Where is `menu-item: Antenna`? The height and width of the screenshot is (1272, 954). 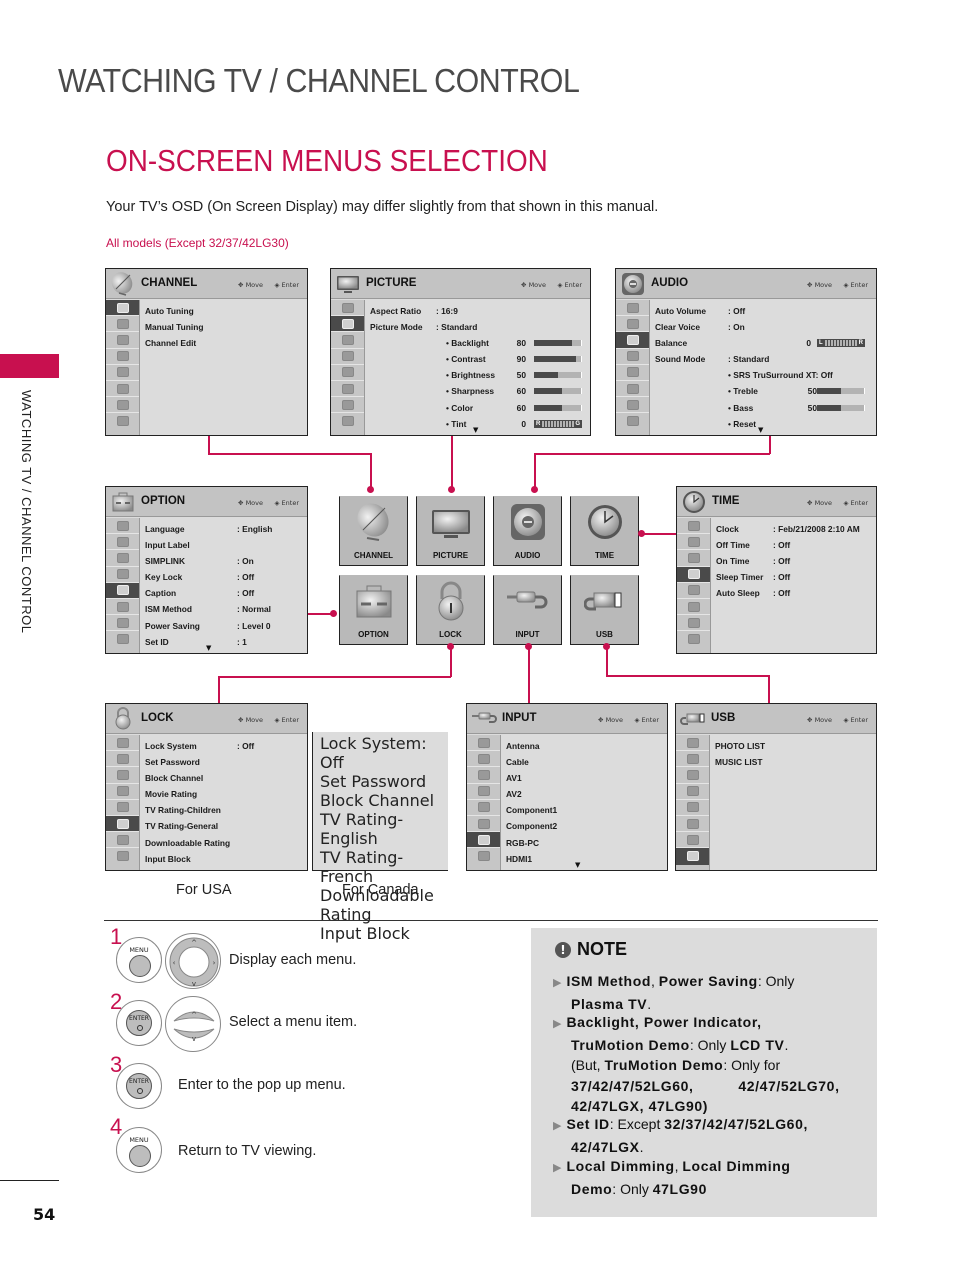
menu-item: Antenna is located at coordinates (584, 746).